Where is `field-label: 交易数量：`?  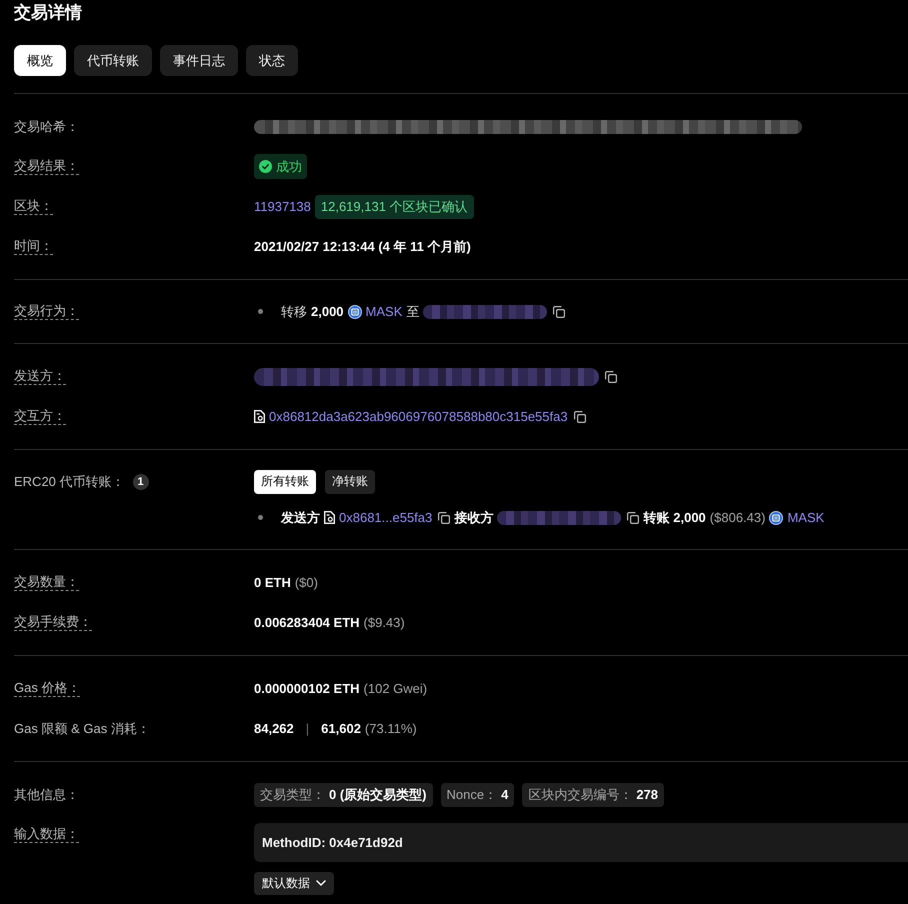
field-label: 交易数量： is located at coordinates (46, 582).